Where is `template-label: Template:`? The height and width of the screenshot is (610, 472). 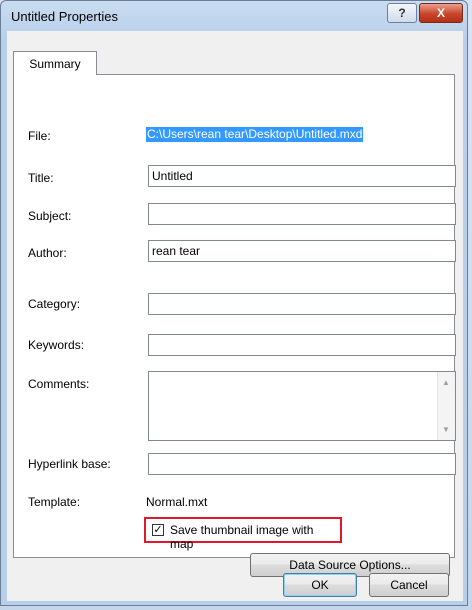
template-label: Template: is located at coordinates (54, 502).